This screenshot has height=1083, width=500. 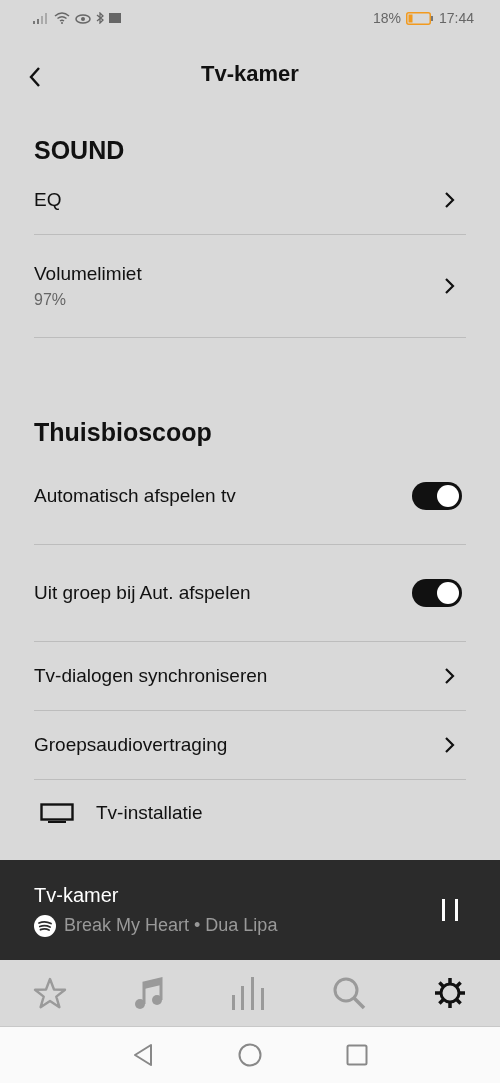 I want to click on pause-button, so click(x=450, y=910).